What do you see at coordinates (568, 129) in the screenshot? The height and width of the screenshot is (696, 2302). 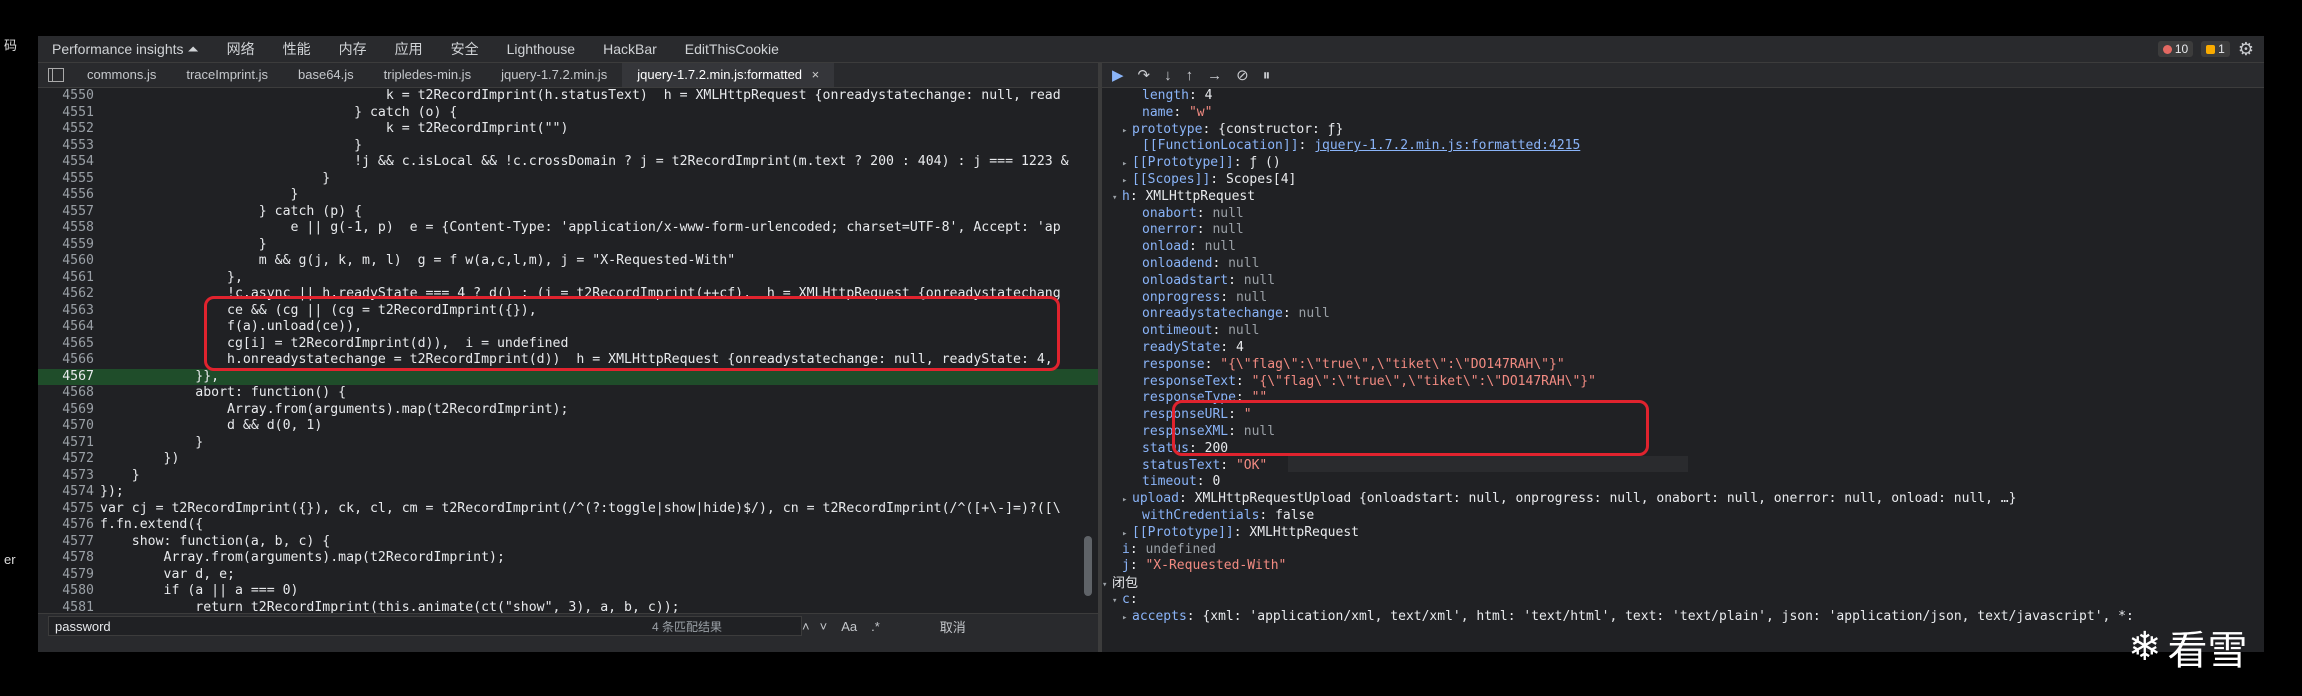 I see `code-line: 4552 k = t2RecordImprint("")` at bounding box center [568, 129].